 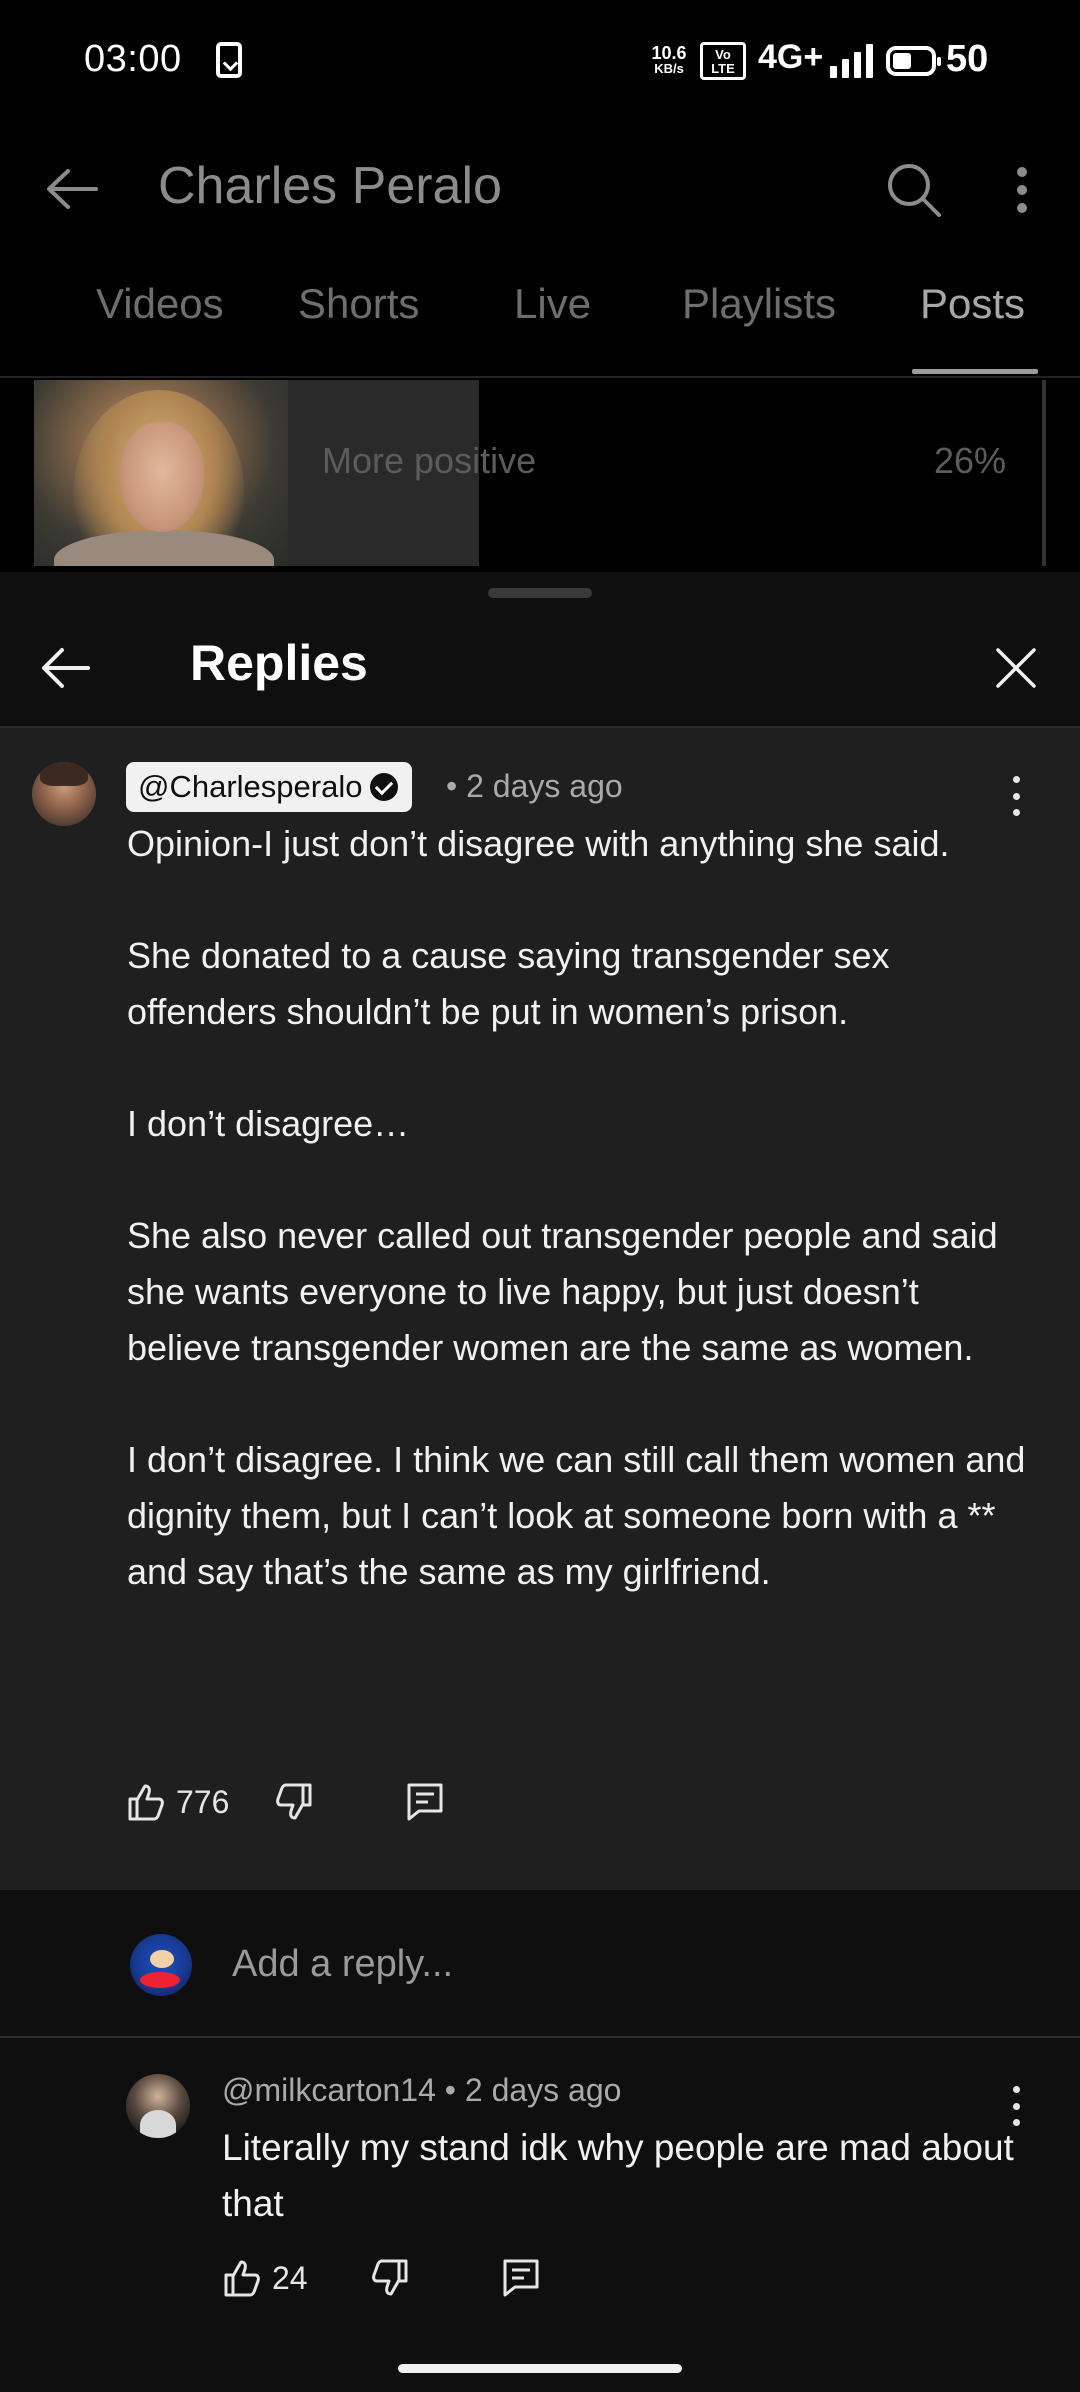 I want to click on back-button, so click(x=72, y=189).